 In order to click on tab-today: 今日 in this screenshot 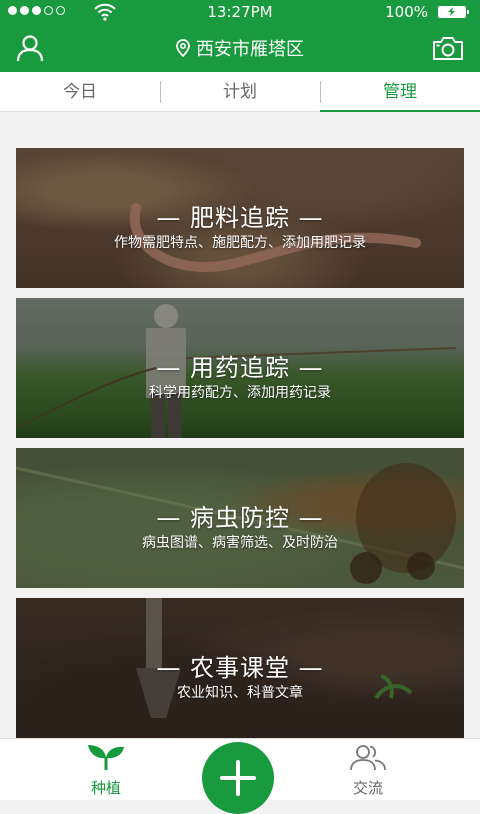, I will do `click(80, 91)`.